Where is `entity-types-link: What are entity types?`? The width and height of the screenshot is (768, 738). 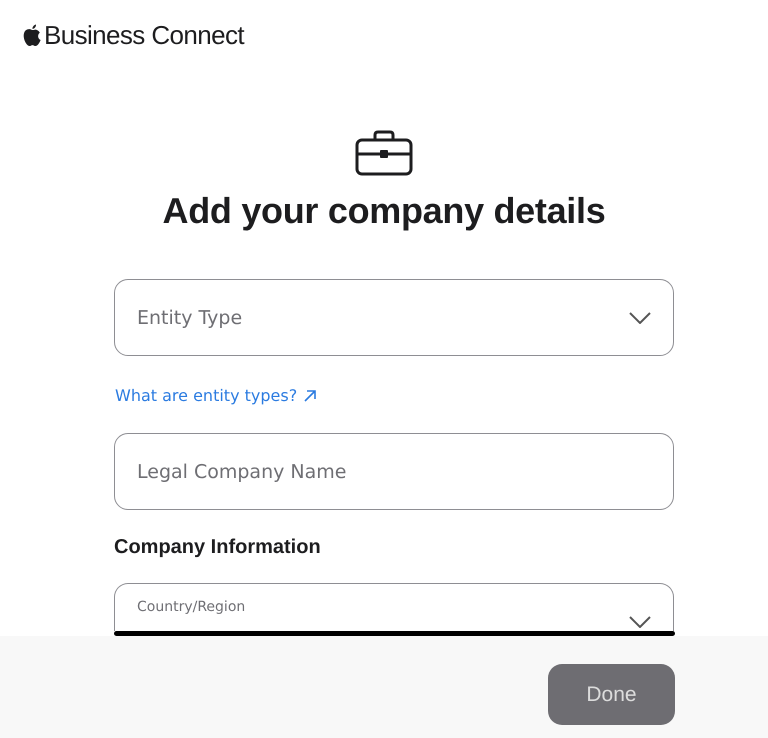
entity-types-link: What are entity types? is located at coordinates (216, 395).